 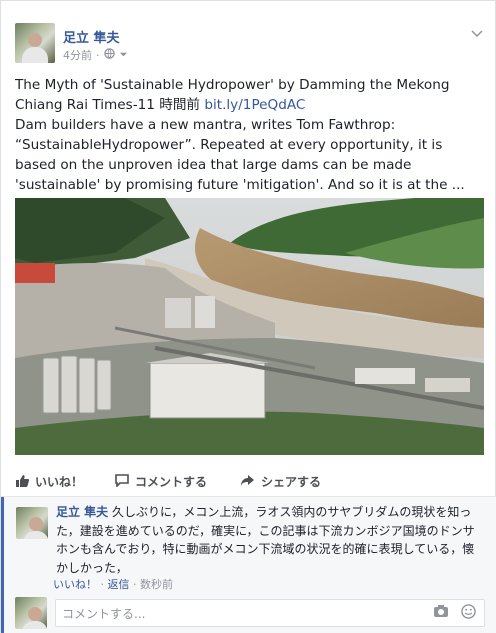 I want to click on post-time: 4分前, so click(x=77, y=55).